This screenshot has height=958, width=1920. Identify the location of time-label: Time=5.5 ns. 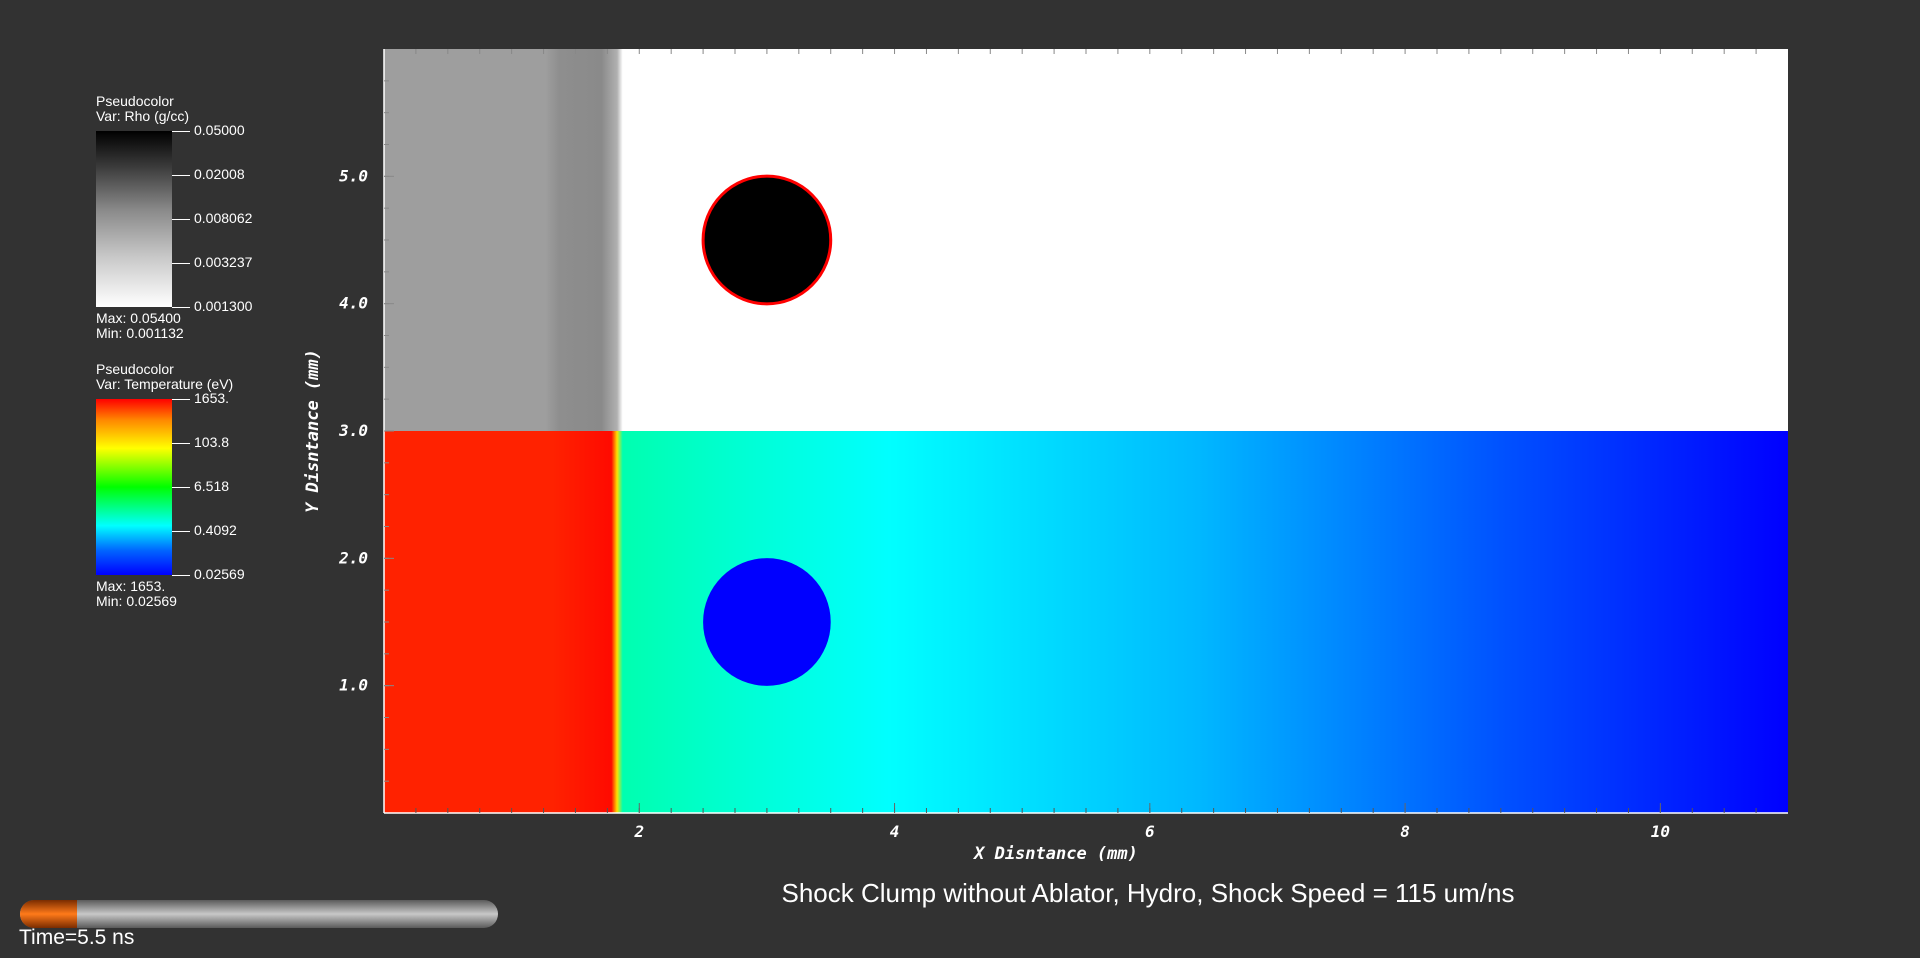
(77, 937).